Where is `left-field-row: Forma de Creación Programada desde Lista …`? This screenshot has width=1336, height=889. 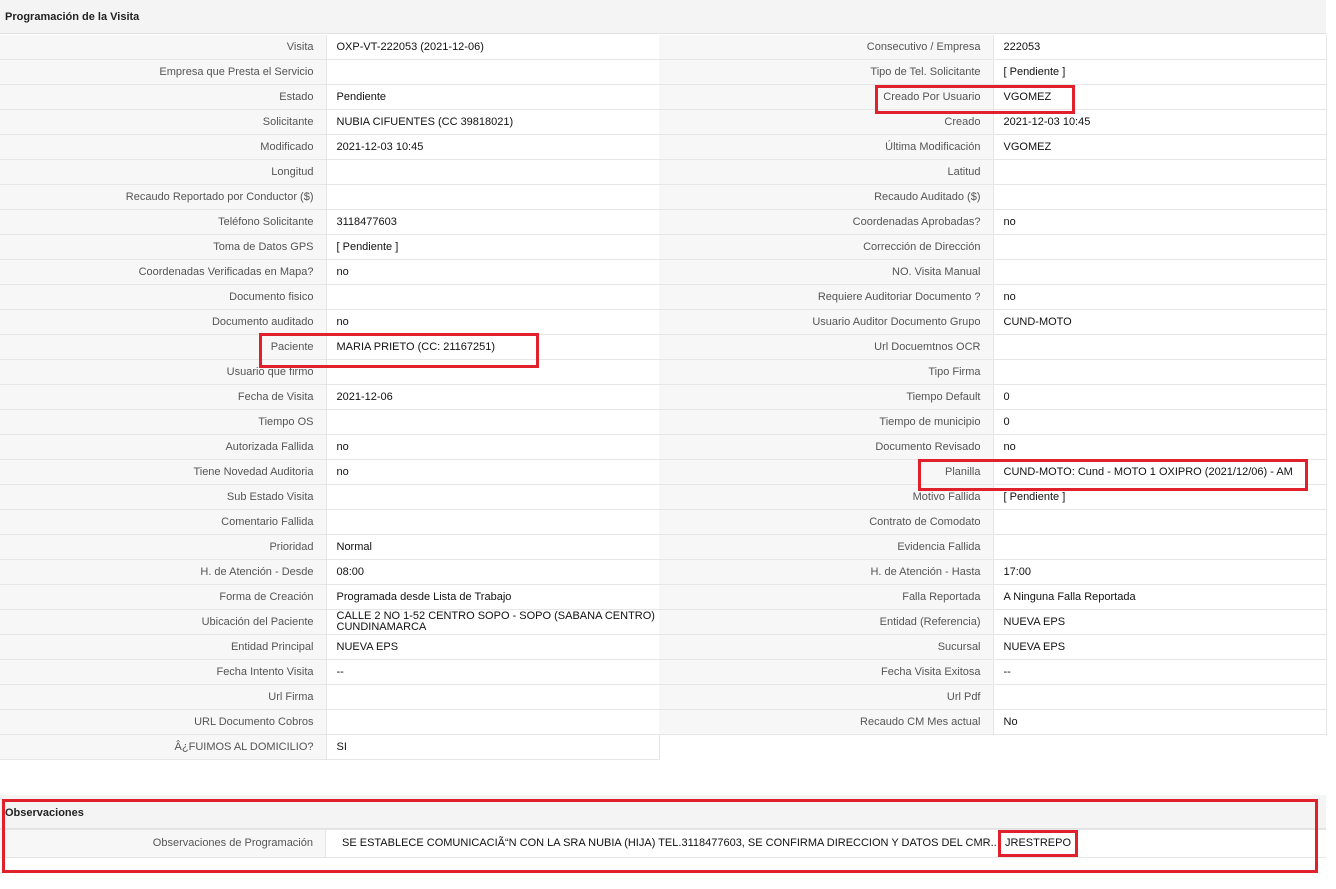
left-field-row: Forma de Creación Programada desde Lista … is located at coordinates (330, 597).